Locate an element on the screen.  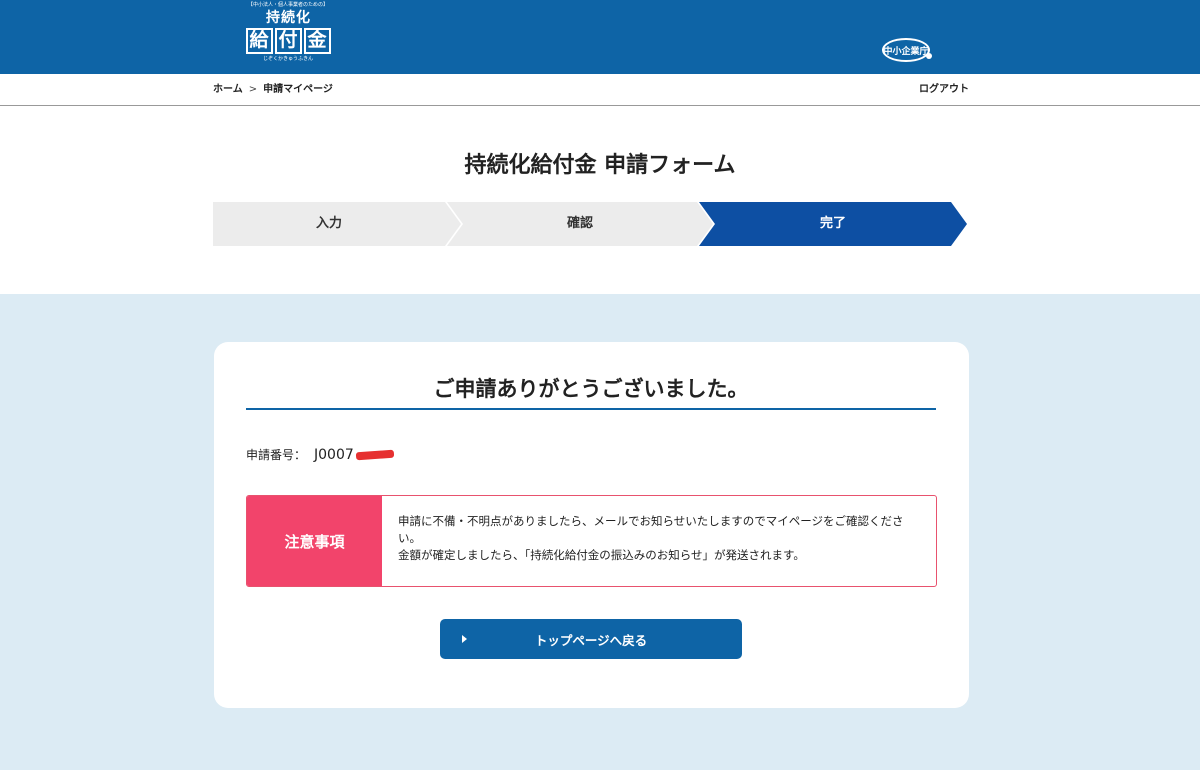
agency-logo-text: 中小企業庁 is located at coordinates (906, 50).